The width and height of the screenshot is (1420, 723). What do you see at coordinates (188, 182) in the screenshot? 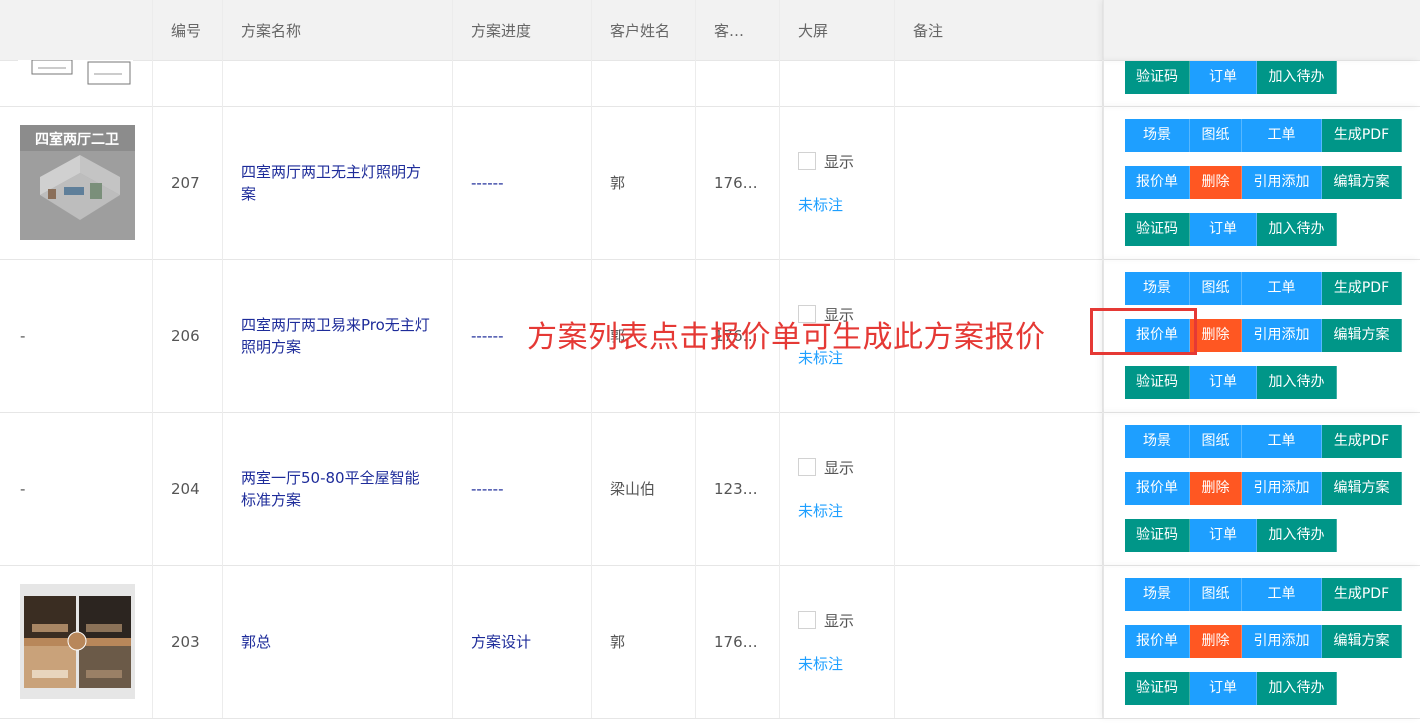
I see `plan-id: 207` at bounding box center [188, 182].